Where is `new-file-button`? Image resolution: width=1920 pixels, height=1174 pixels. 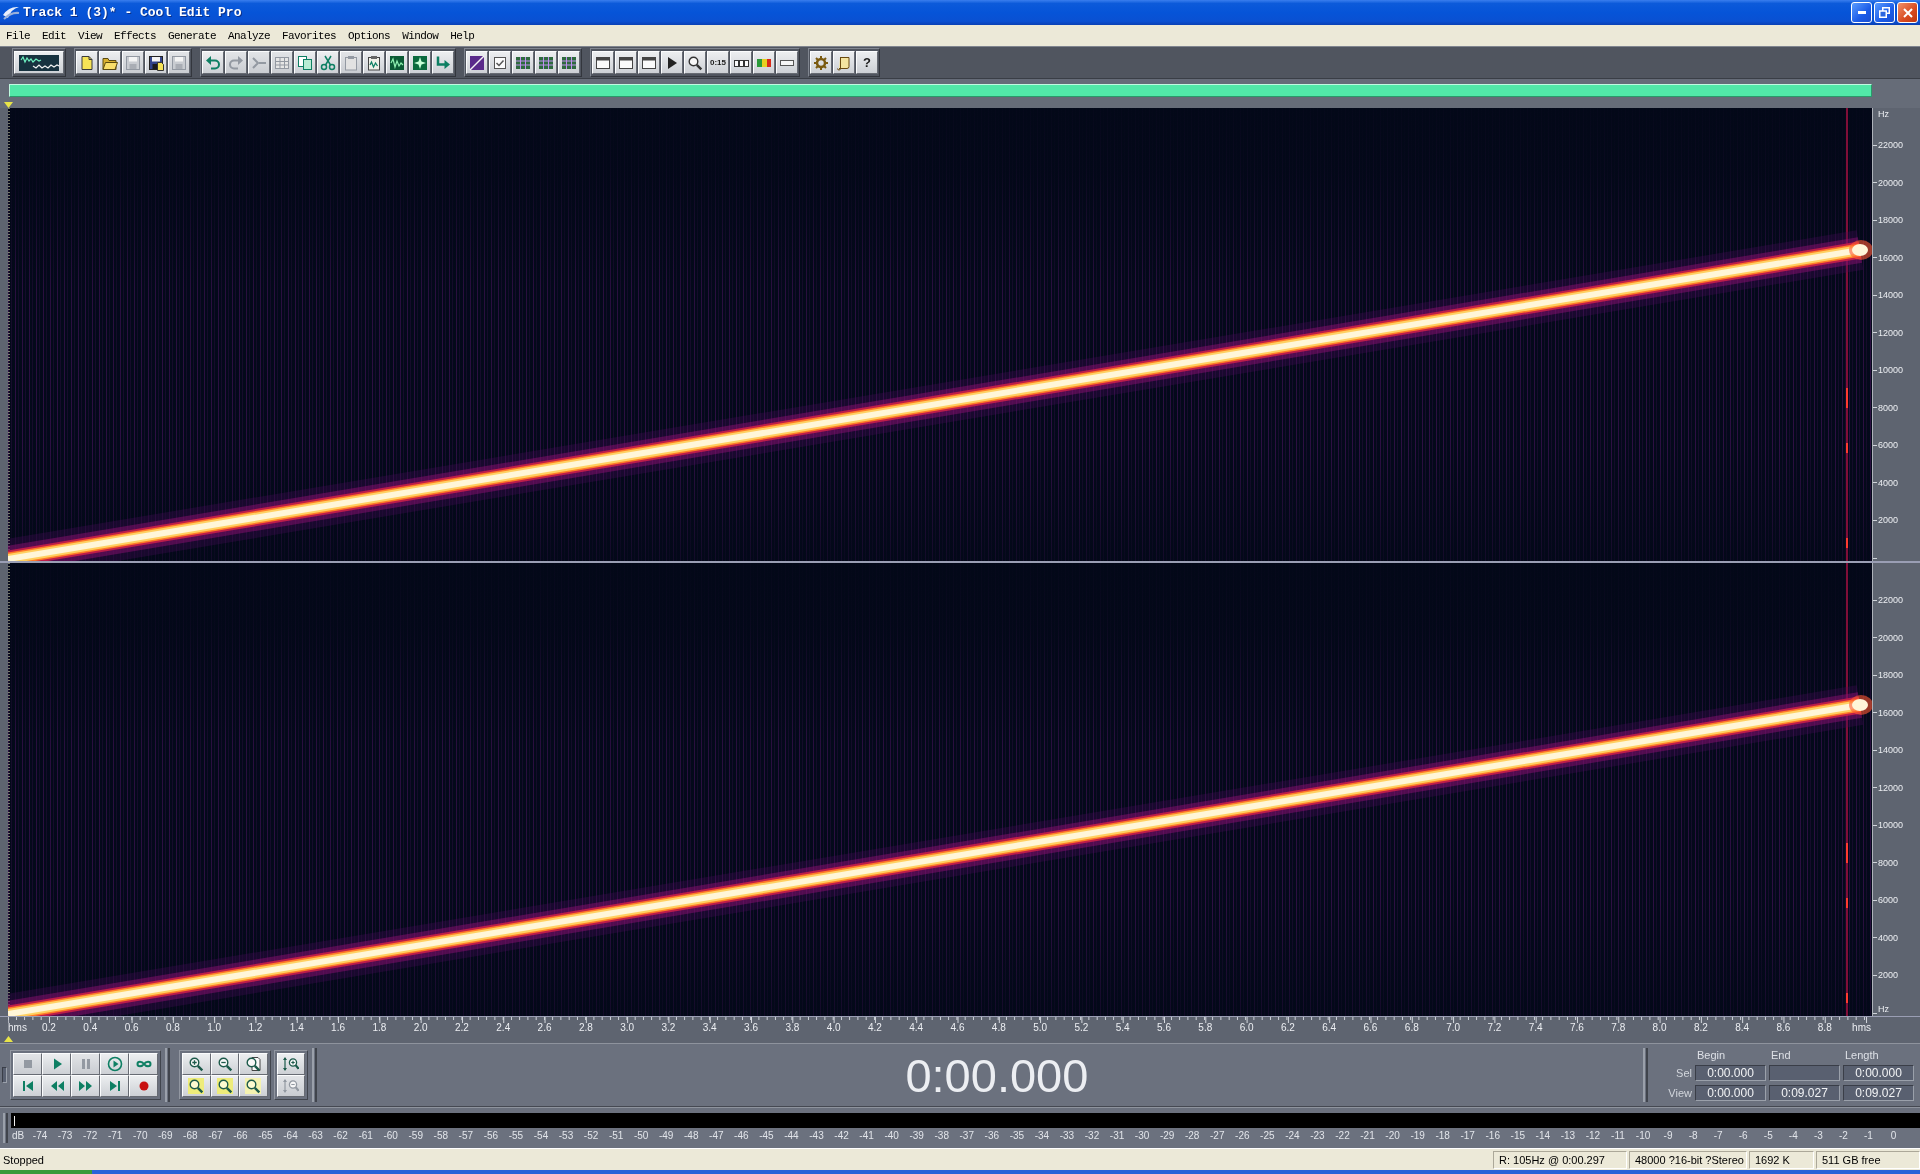
new-file-button is located at coordinates (87, 62).